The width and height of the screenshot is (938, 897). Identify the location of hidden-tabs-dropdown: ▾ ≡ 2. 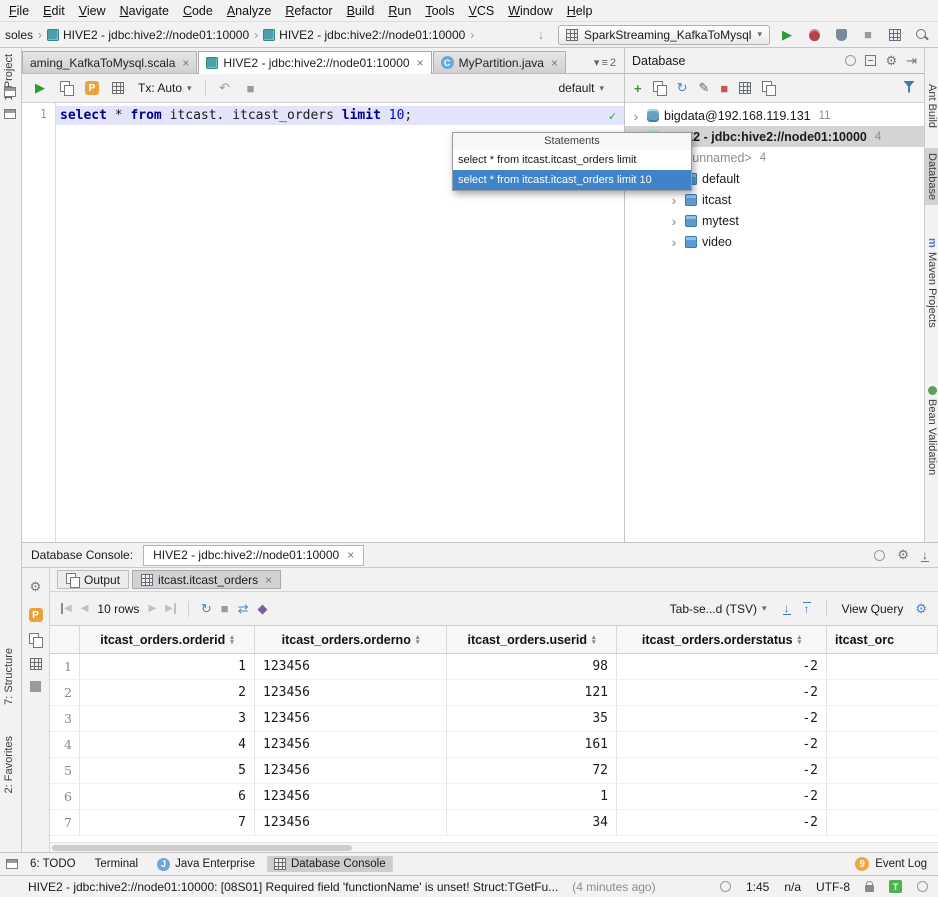
(607, 64).